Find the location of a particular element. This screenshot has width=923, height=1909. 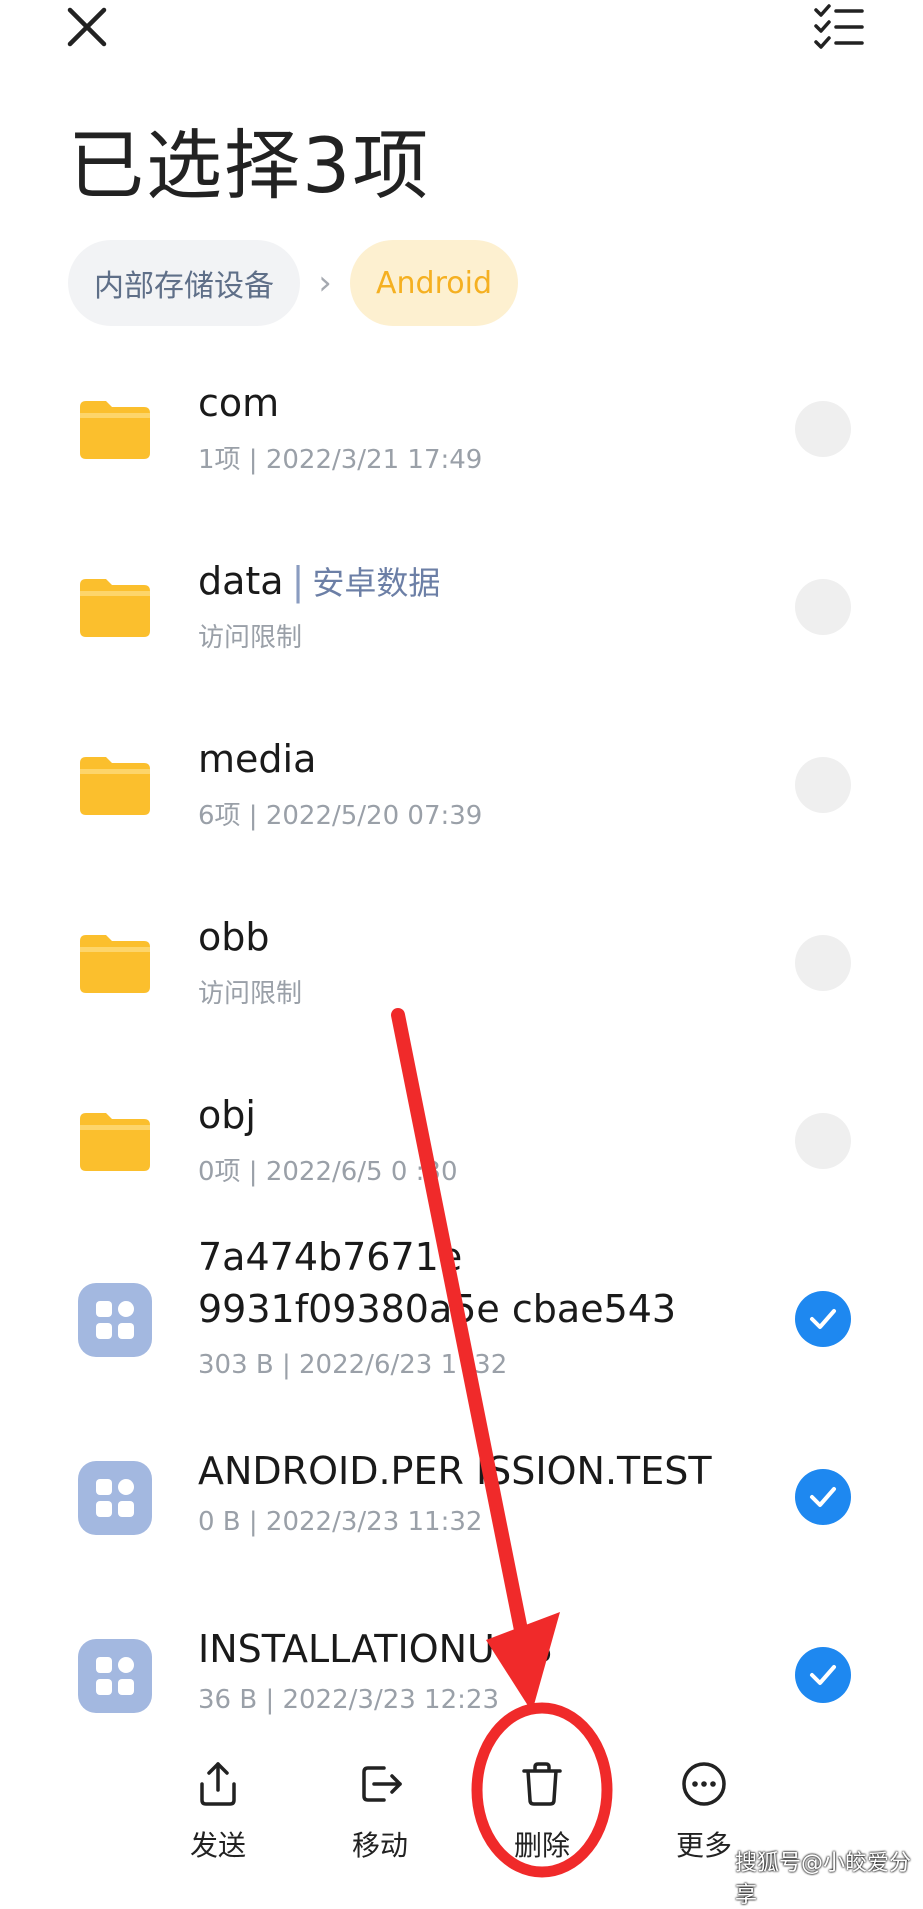

file-name: obb is located at coordinates (234, 937).